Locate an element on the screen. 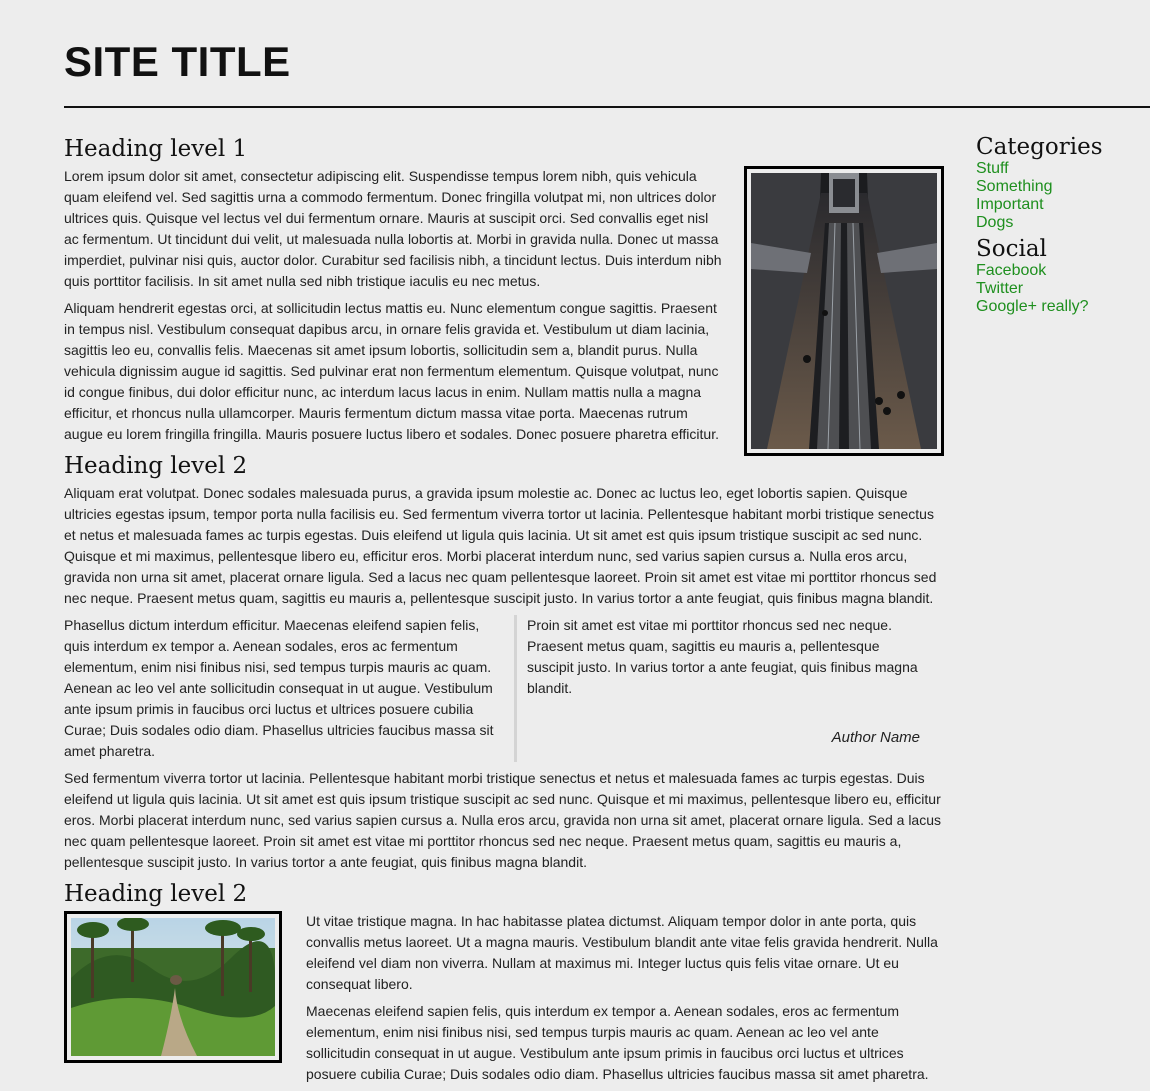  category-item-important: Important is located at coordinates (1061, 205).